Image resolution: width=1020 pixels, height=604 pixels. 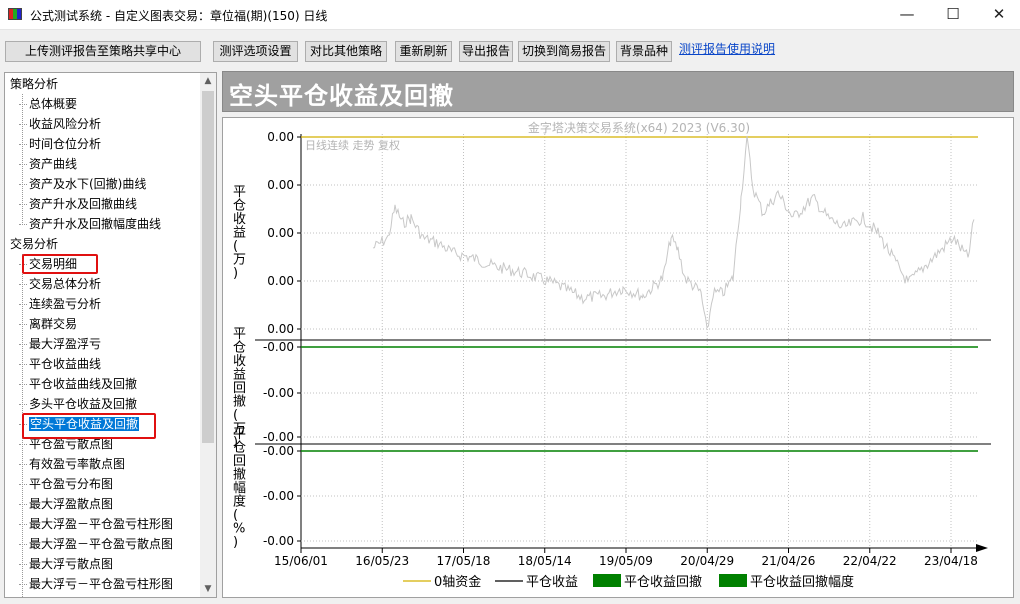 What do you see at coordinates (59, 124) in the screenshot?
I see `tree-item: 收益风险分析` at bounding box center [59, 124].